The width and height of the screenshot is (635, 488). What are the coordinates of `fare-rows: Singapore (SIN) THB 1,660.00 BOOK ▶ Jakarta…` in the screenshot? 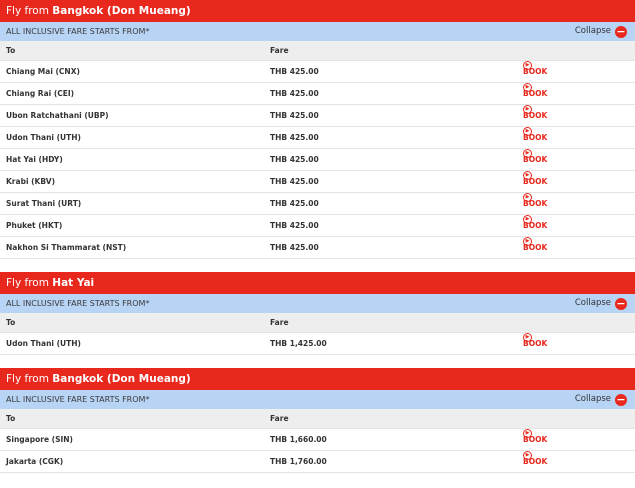 It's located at (317, 451).